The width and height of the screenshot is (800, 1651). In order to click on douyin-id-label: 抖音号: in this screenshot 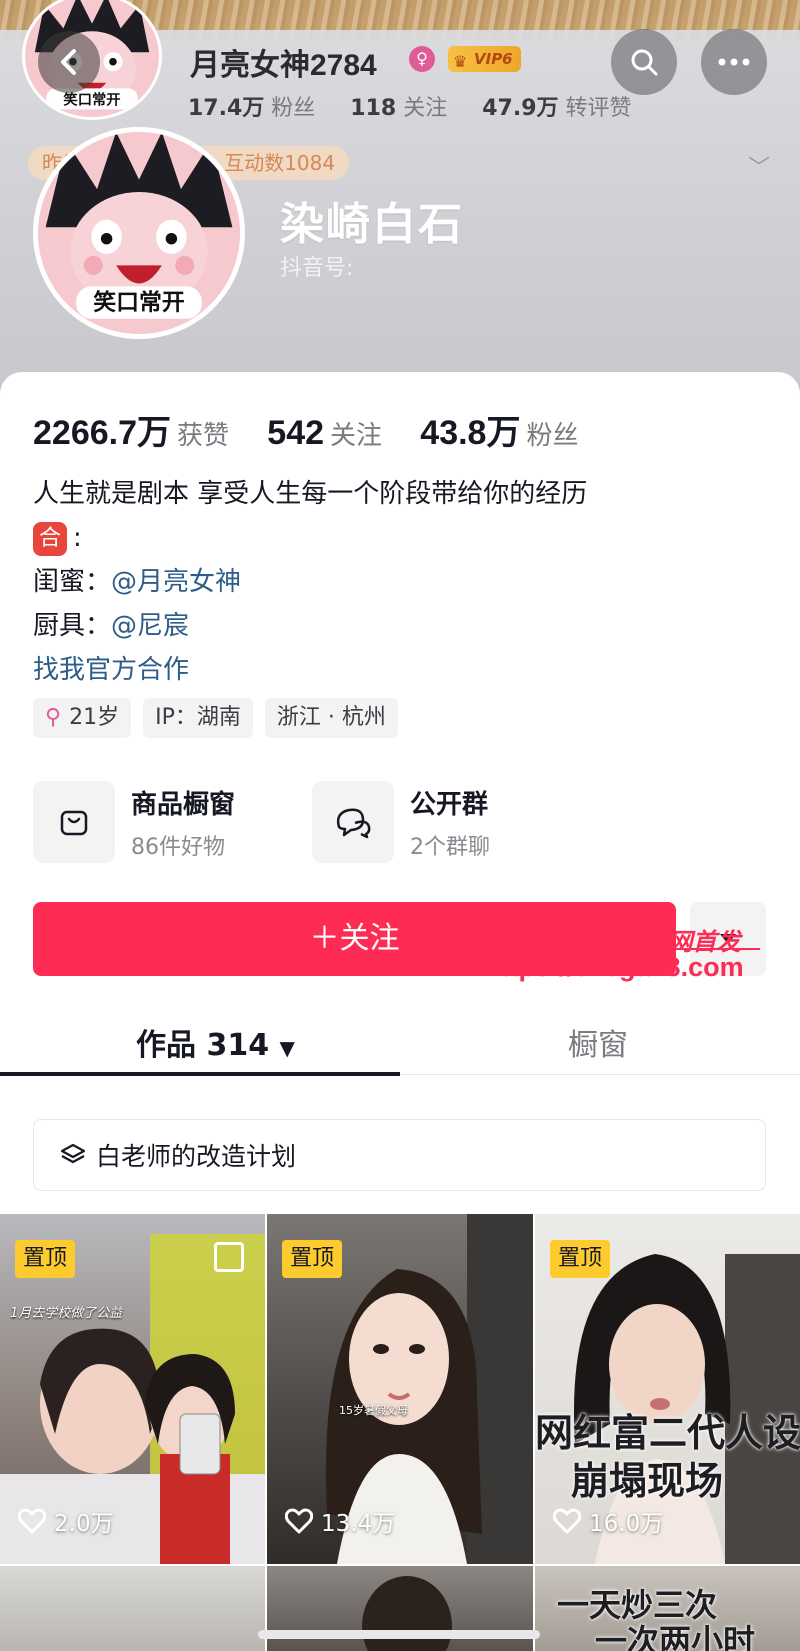, I will do `click(316, 266)`.